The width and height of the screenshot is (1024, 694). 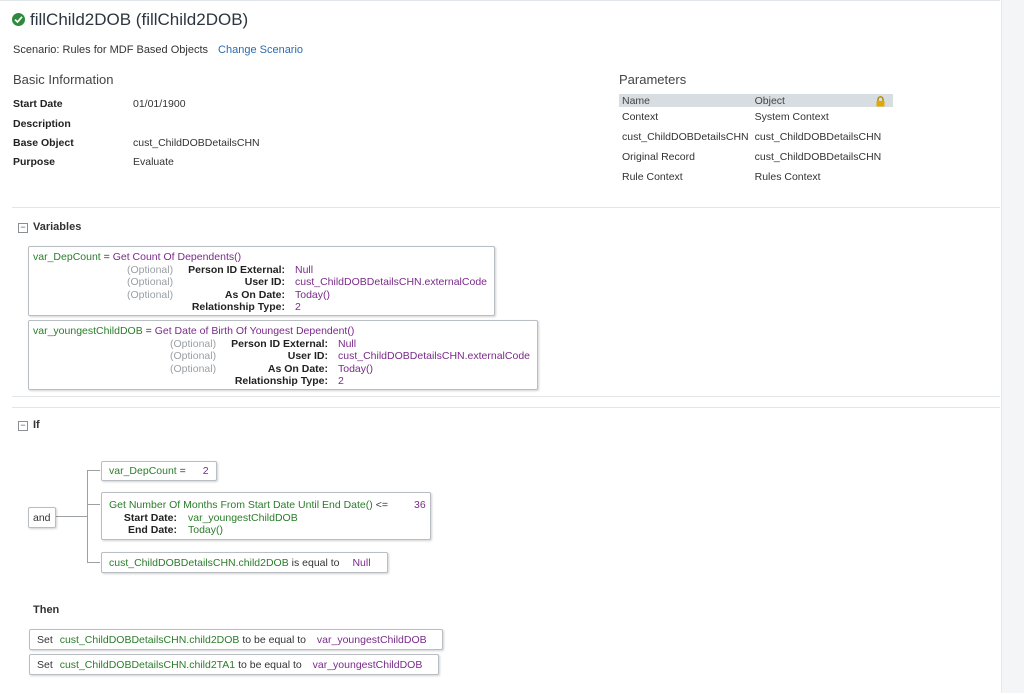 I want to click on param-name: Context, so click(x=640, y=117).